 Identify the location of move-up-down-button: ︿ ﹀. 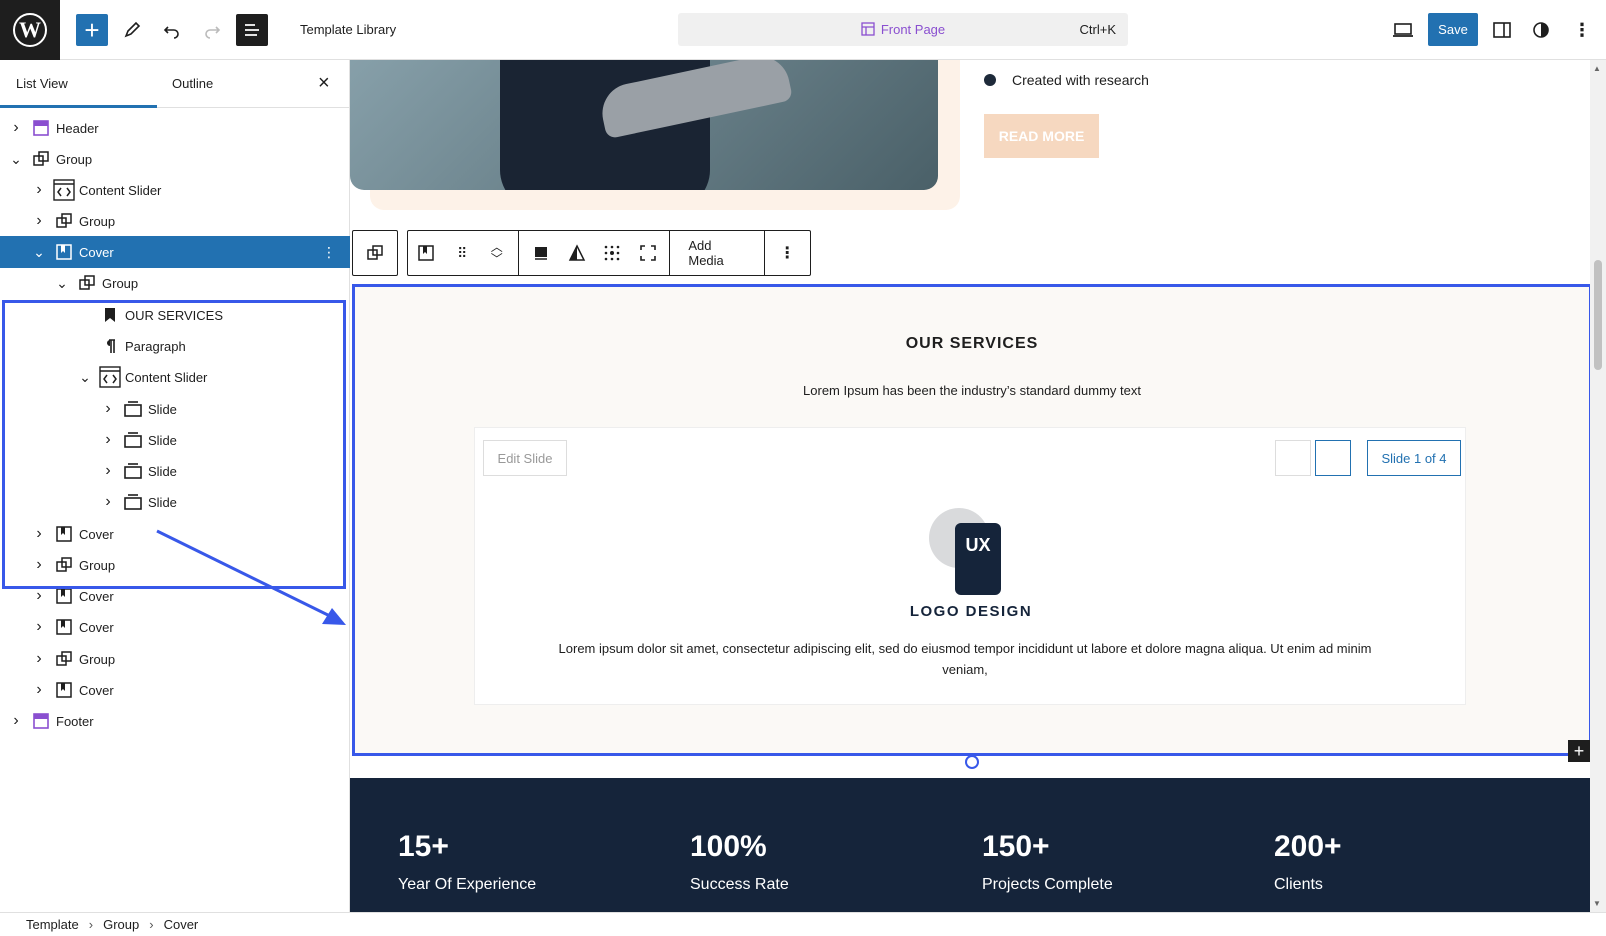
(496, 253).